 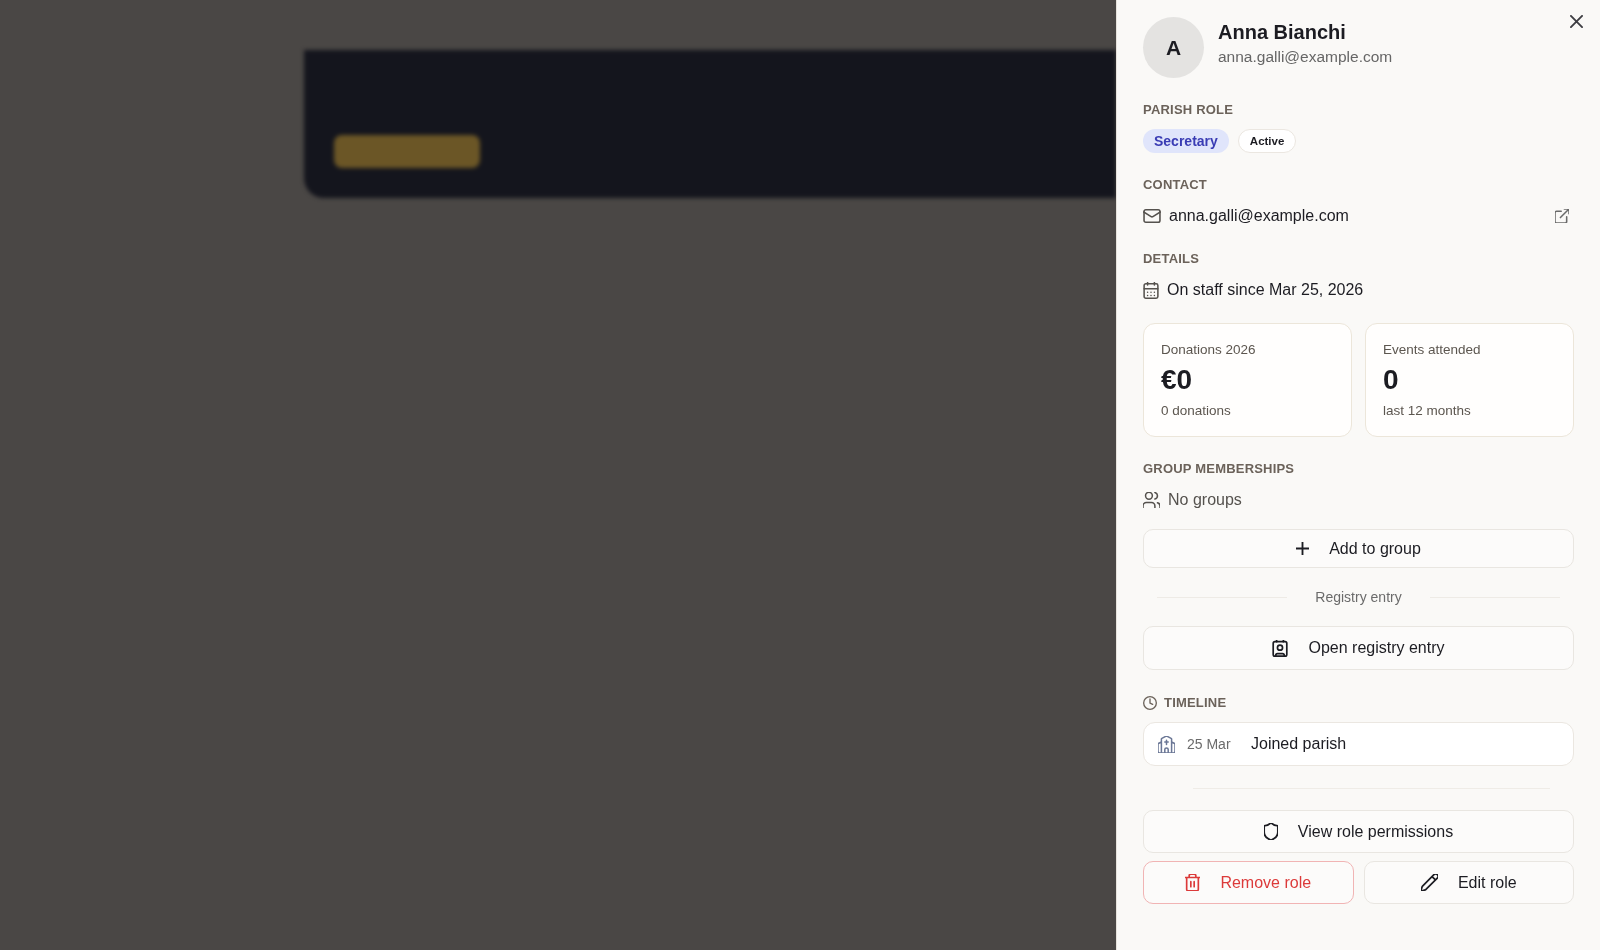 What do you see at coordinates (1195, 703) in the screenshot?
I see `section-heading: TIMELINE` at bounding box center [1195, 703].